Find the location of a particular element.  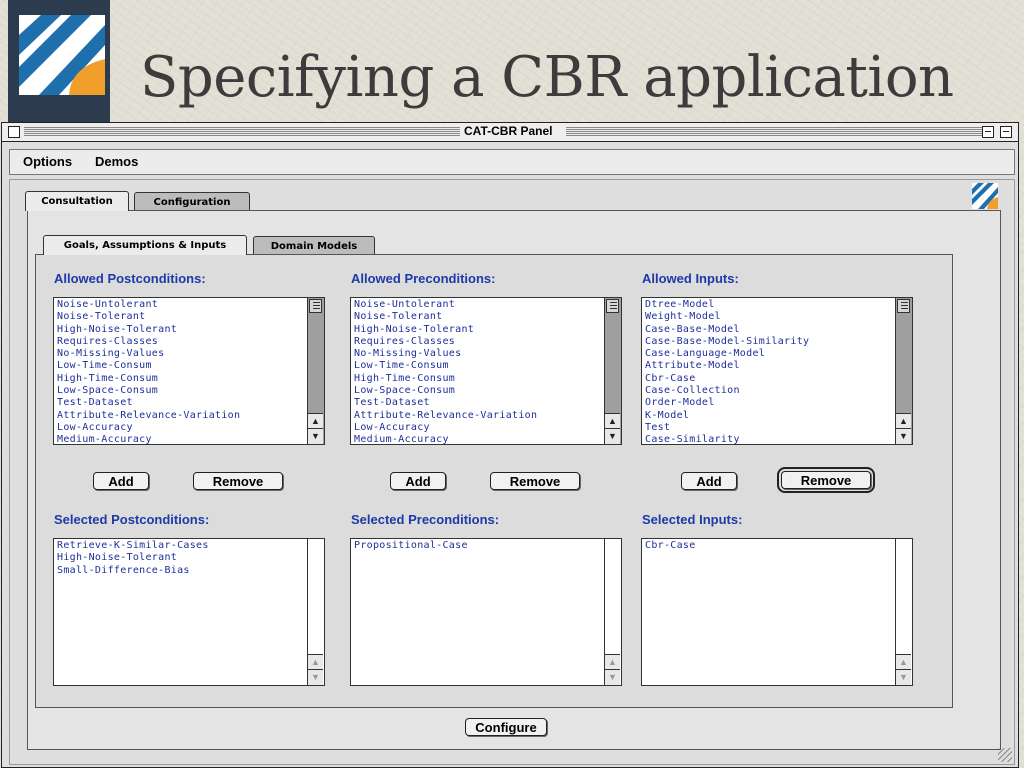

add-precondition-button: Add is located at coordinates (418, 481).